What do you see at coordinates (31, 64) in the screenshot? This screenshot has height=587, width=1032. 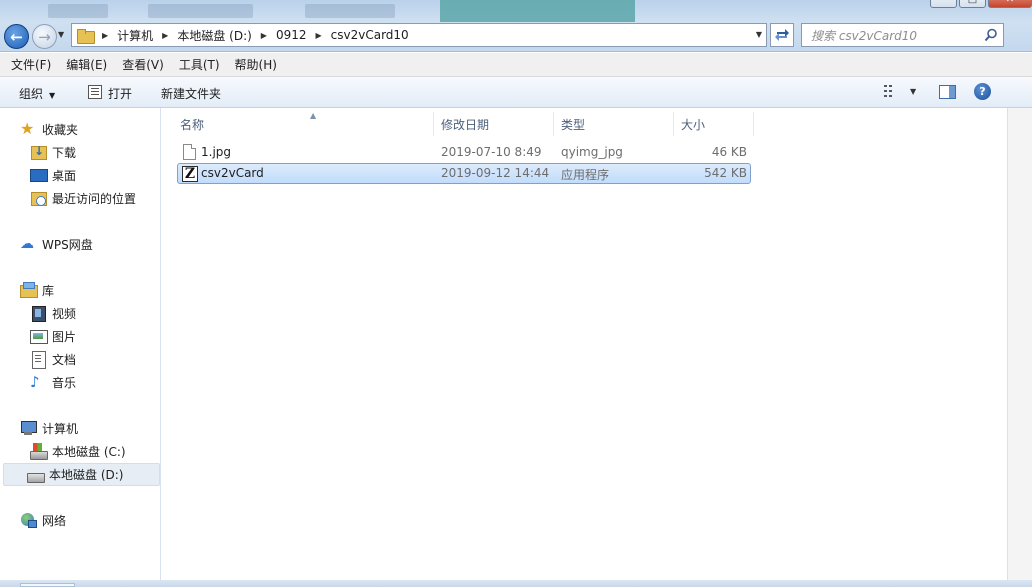 I see `menu-file: 文件(F)` at bounding box center [31, 64].